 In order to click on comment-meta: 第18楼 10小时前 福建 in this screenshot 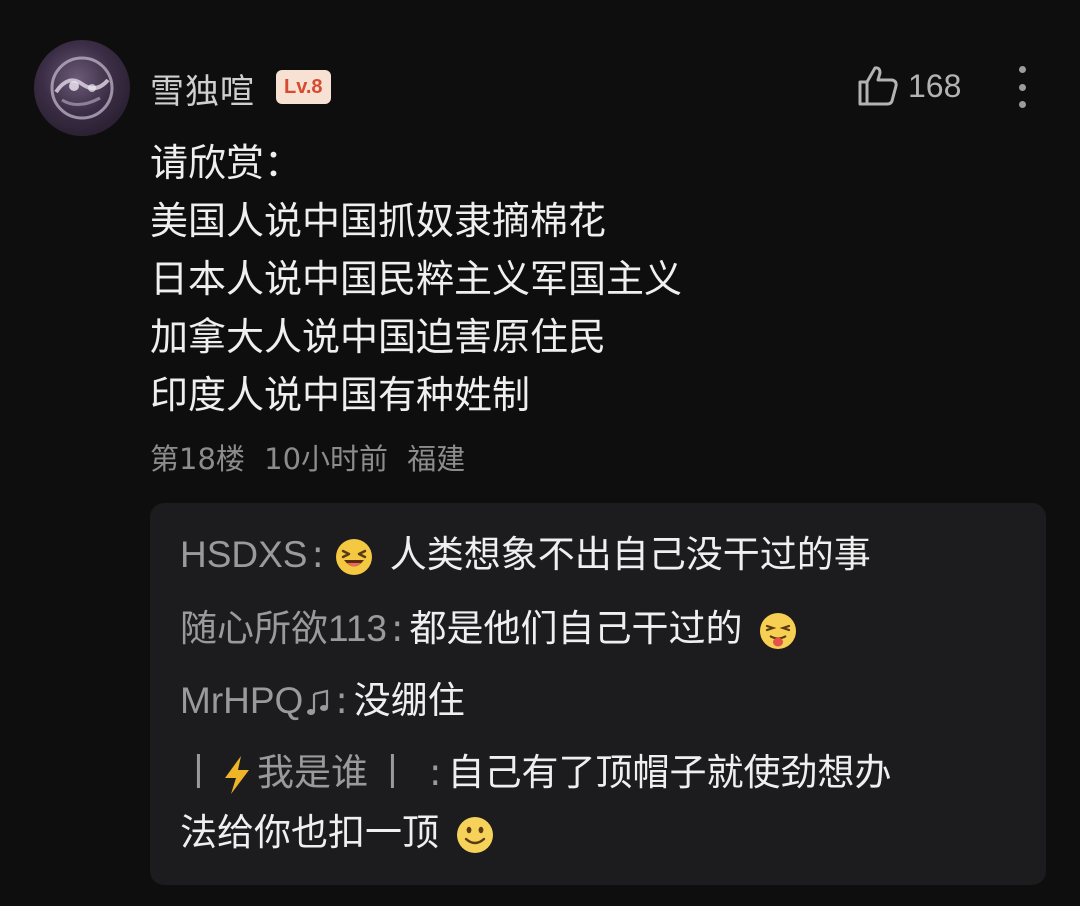, I will do `click(312, 457)`.